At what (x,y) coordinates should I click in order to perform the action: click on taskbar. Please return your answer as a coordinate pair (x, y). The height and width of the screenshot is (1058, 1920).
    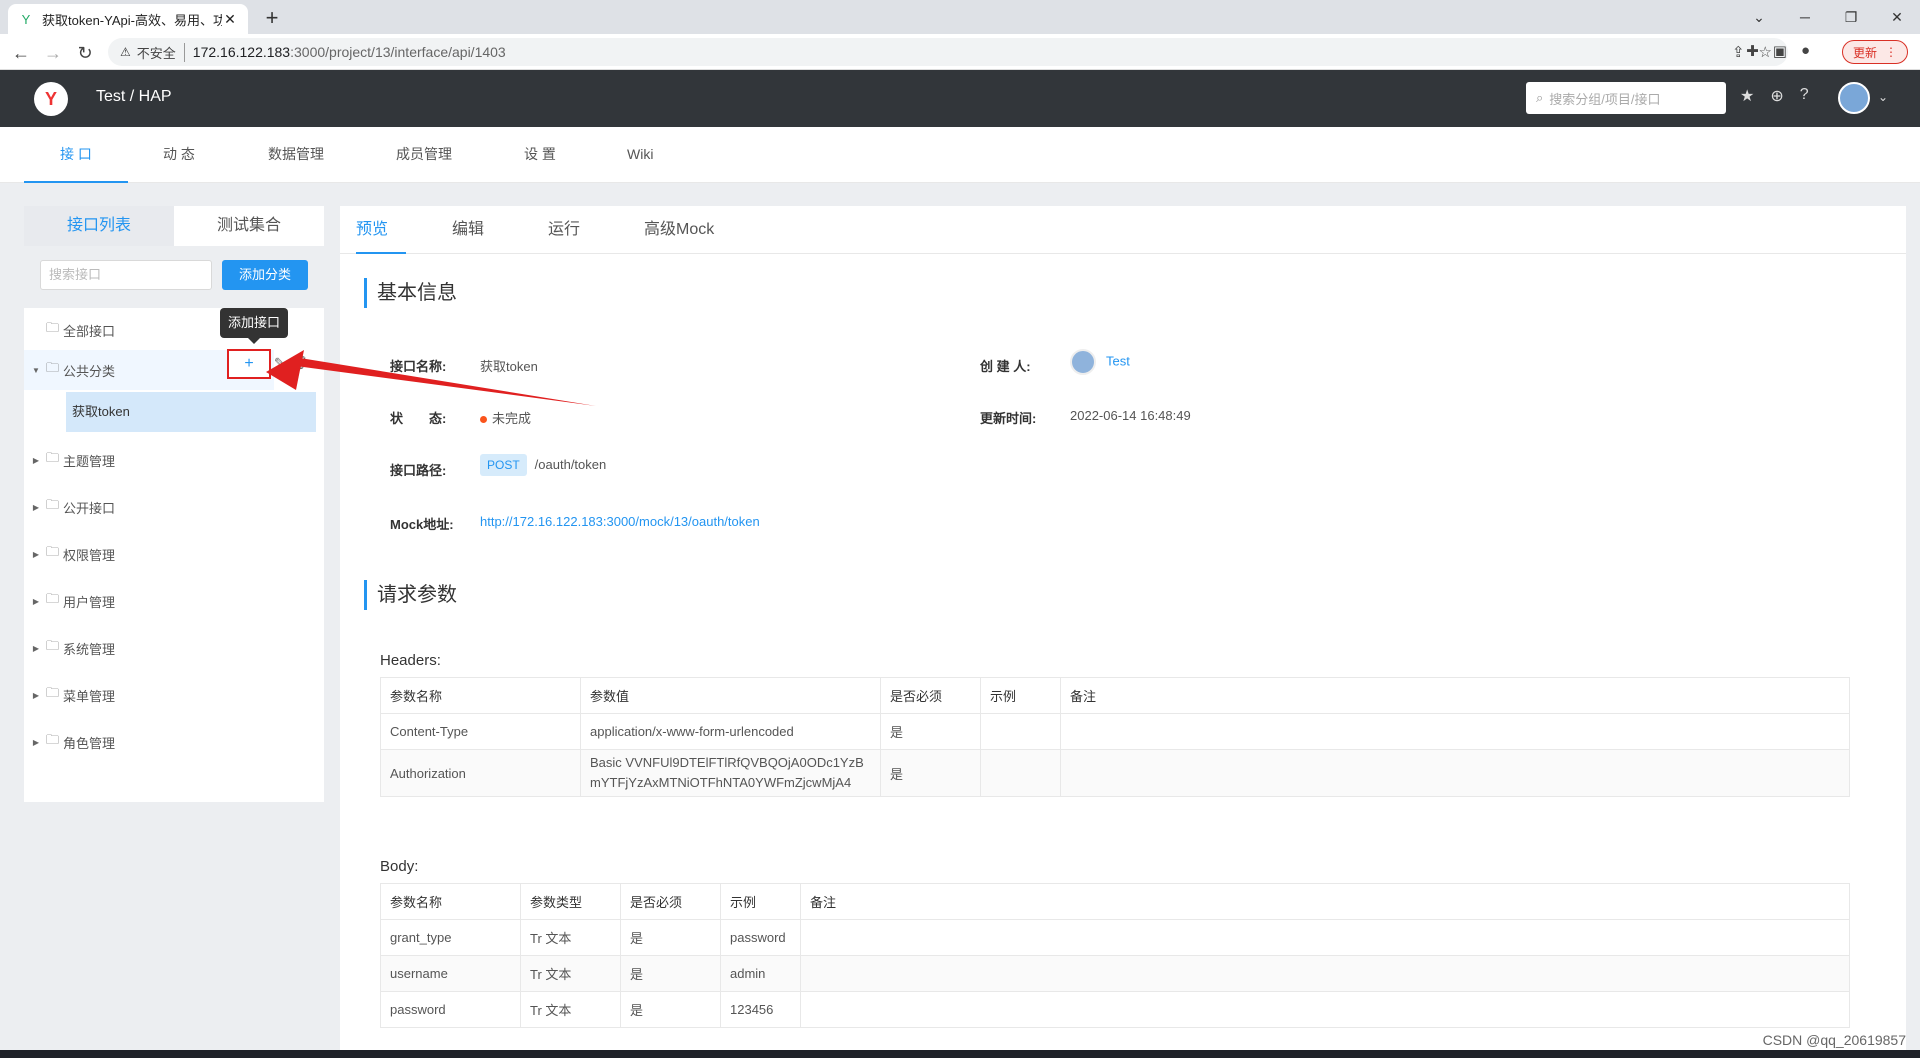
    Looking at the image, I should click on (960, 1054).